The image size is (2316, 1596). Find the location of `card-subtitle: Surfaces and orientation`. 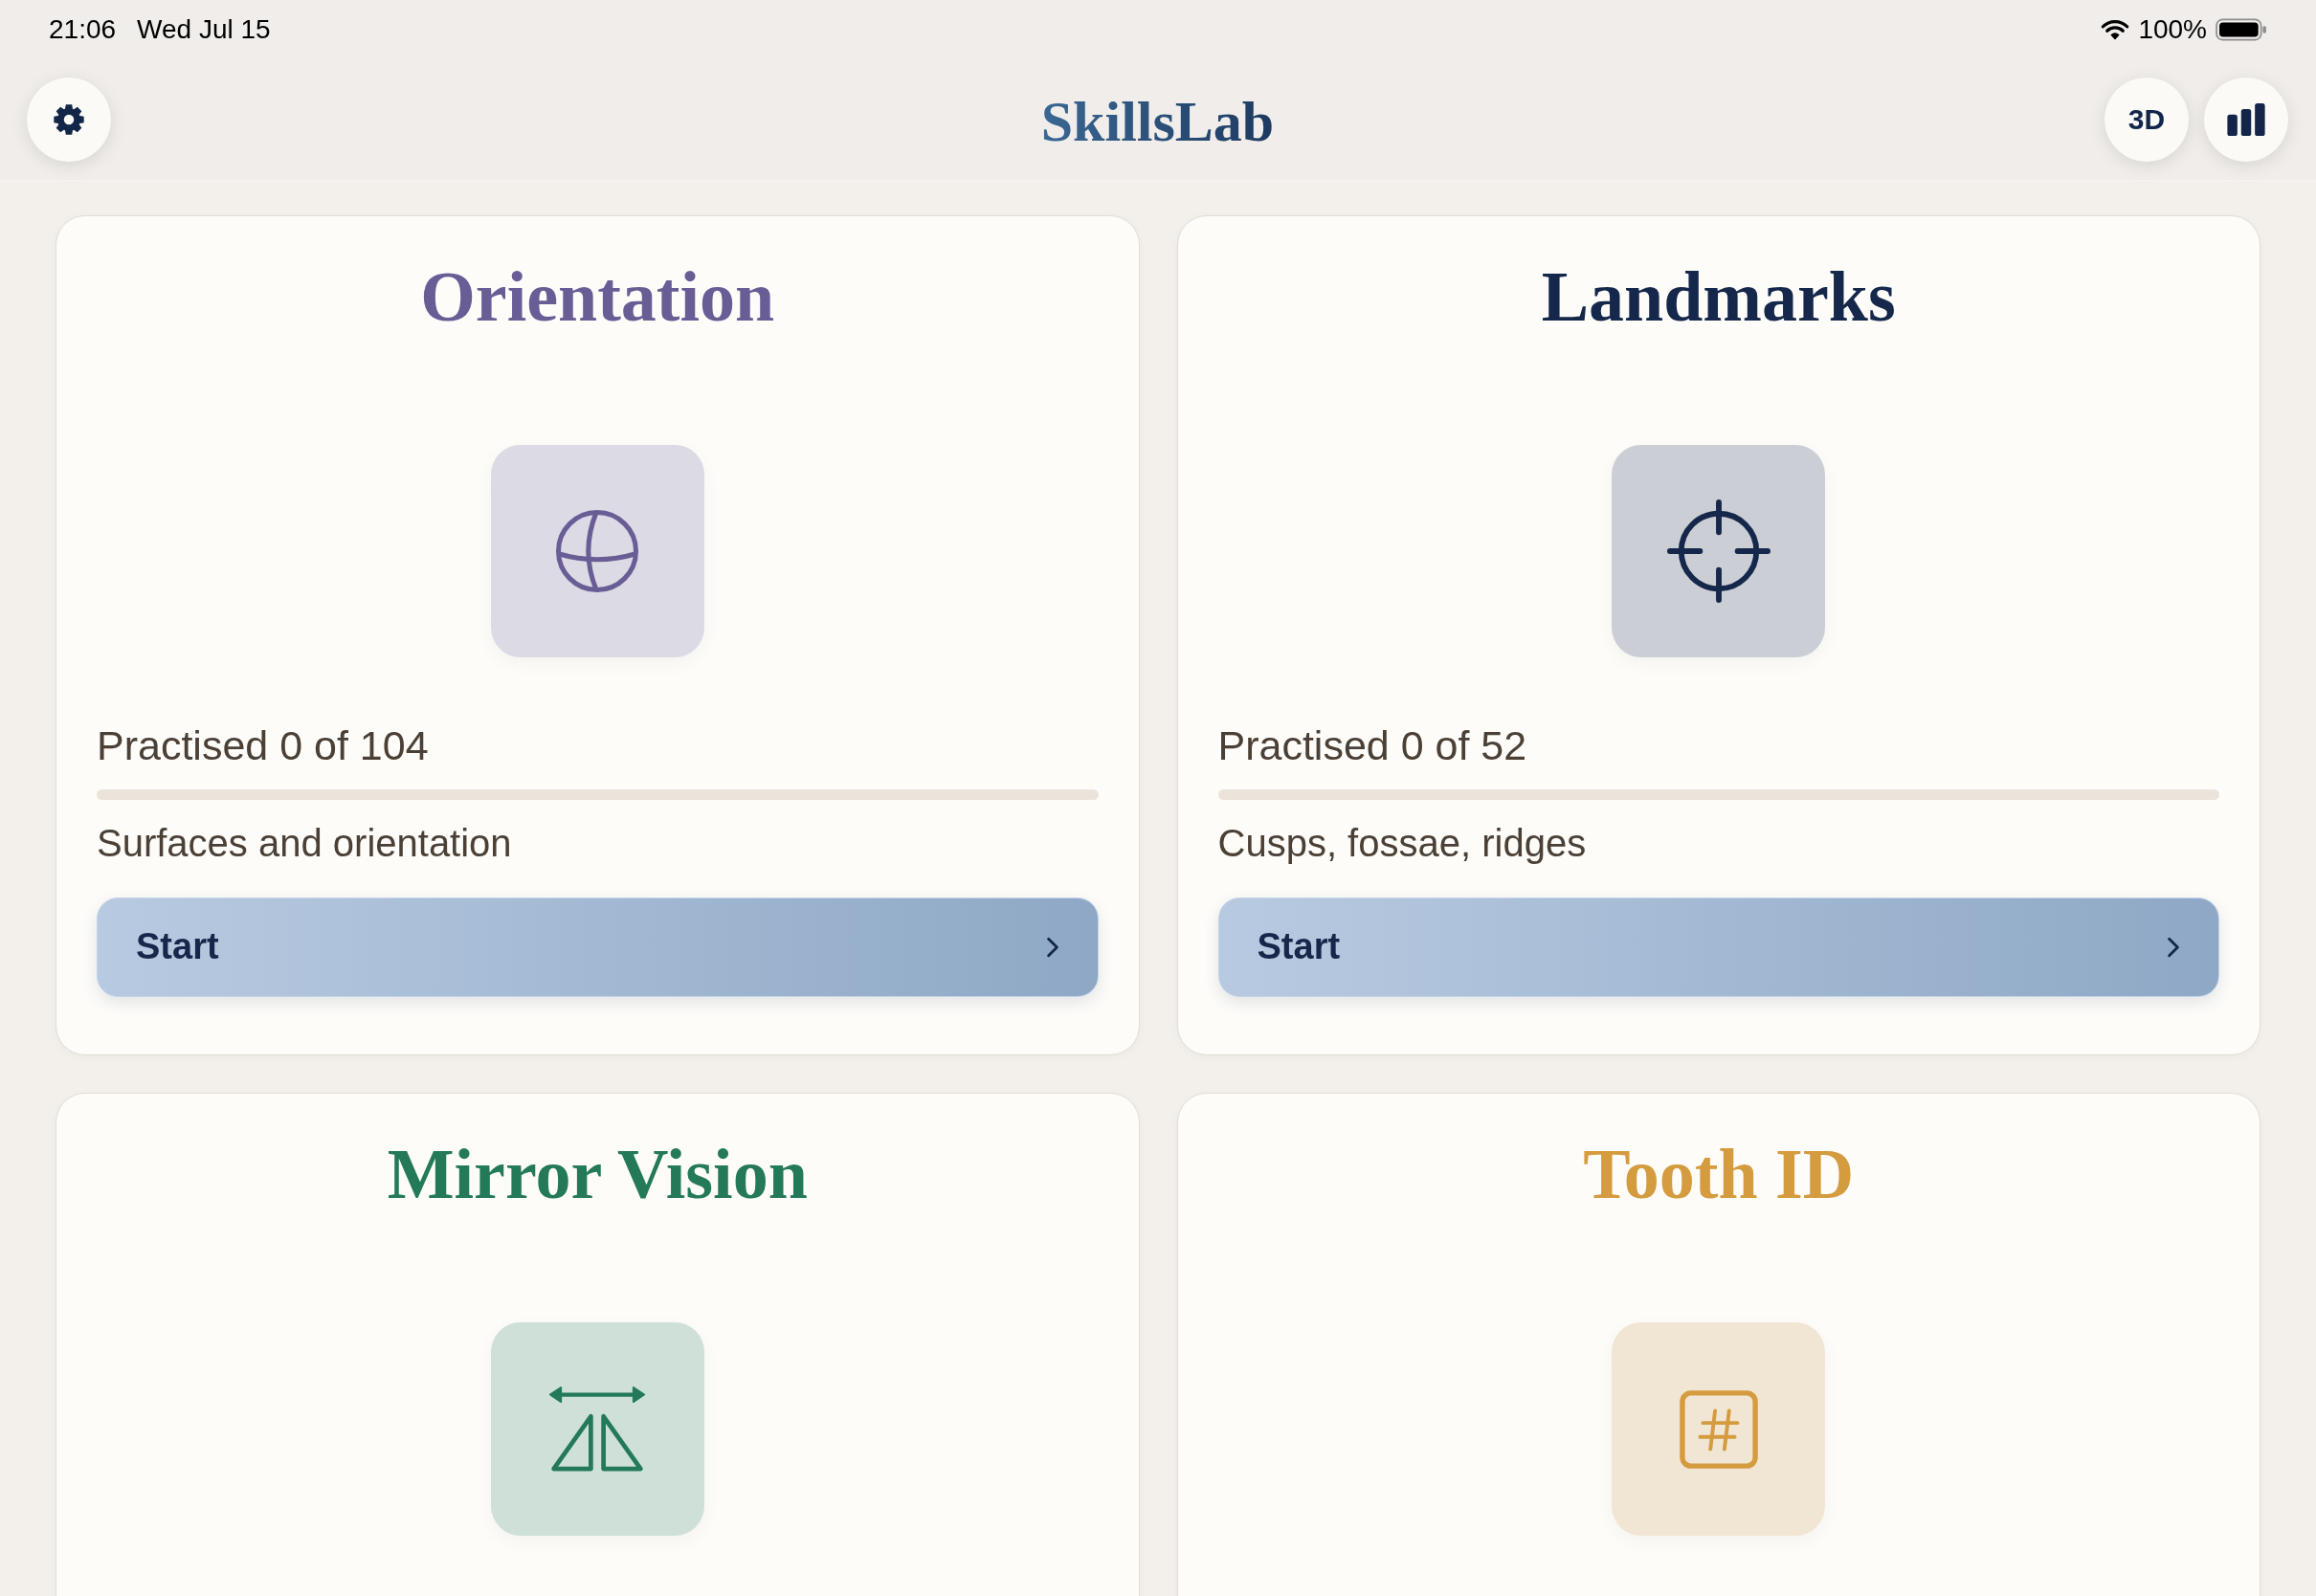

card-subtitle: Surfaces and orientation is located at coordinates (305, 843).